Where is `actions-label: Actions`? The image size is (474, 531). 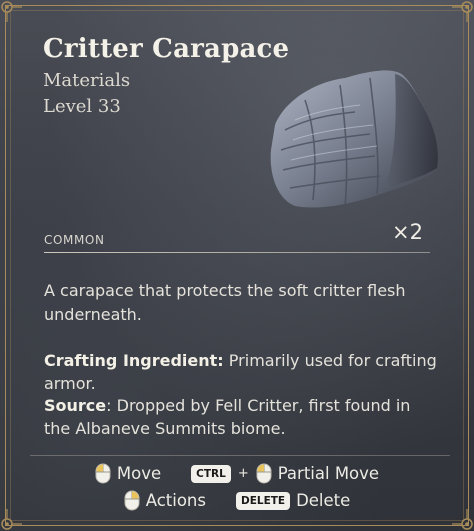 actions-label: Actions is located at coordinates (175, 500).